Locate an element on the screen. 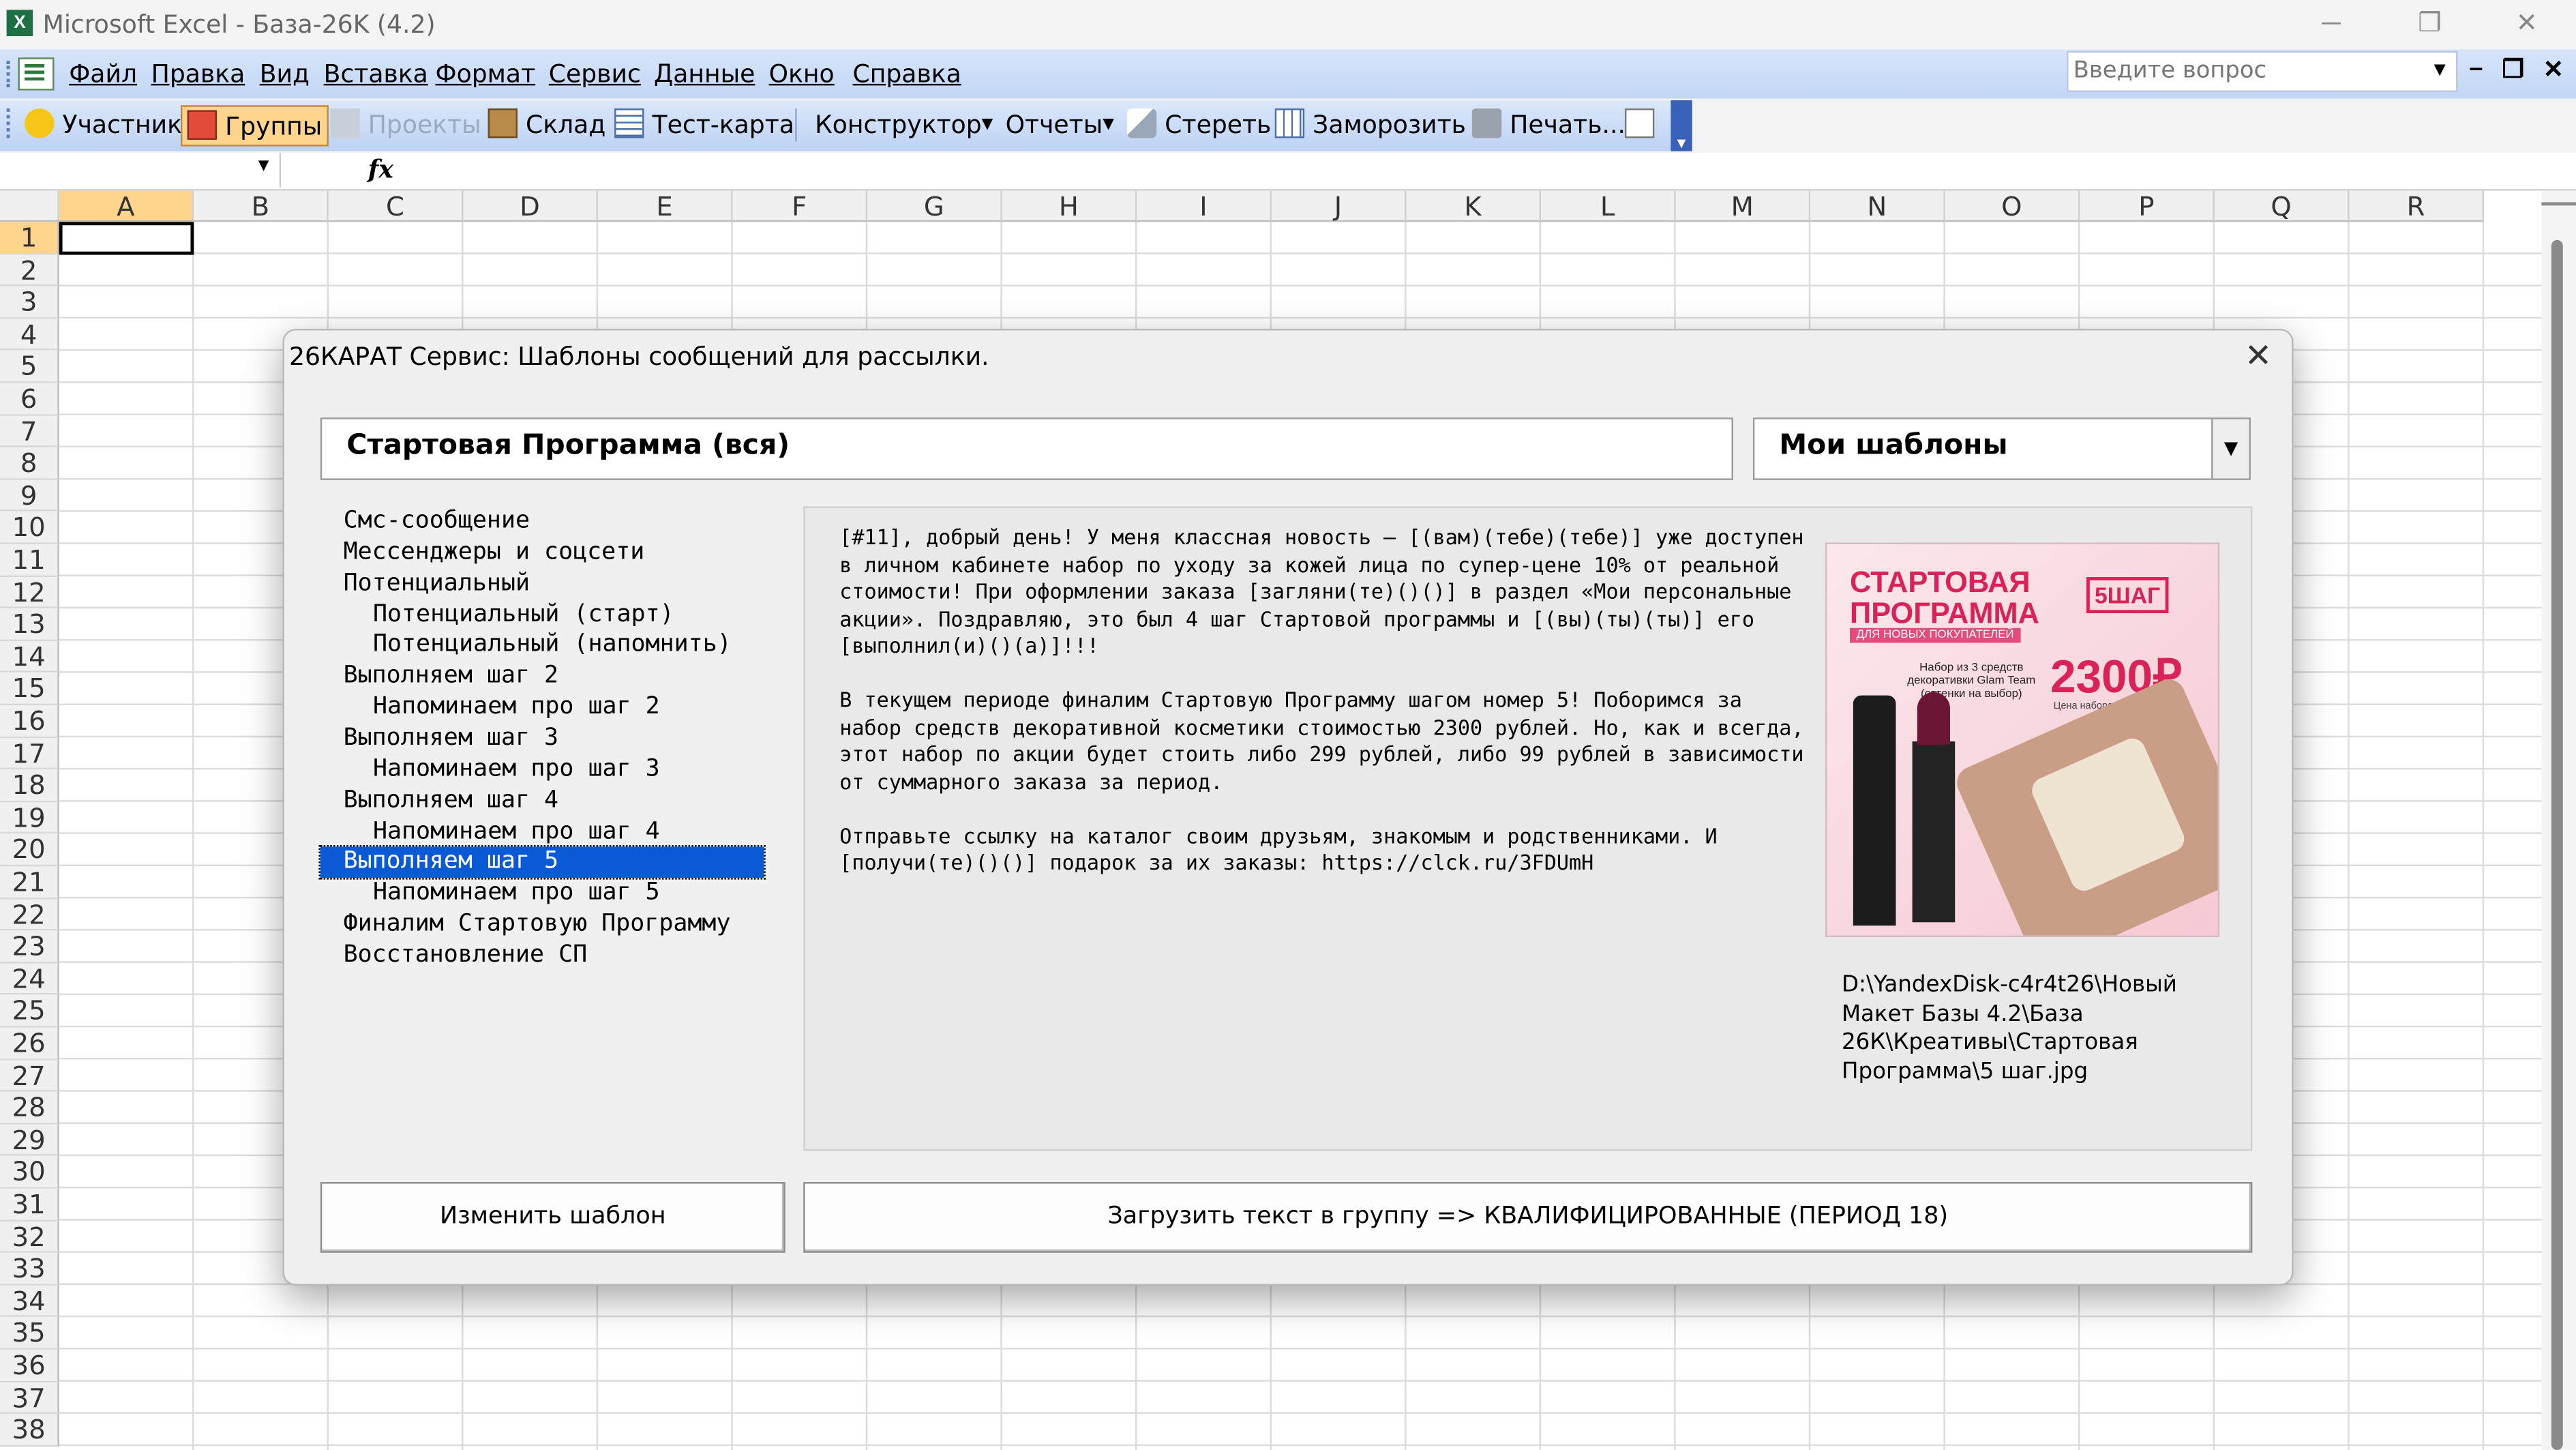  column-header: K is located at coordinates (1474, 206).